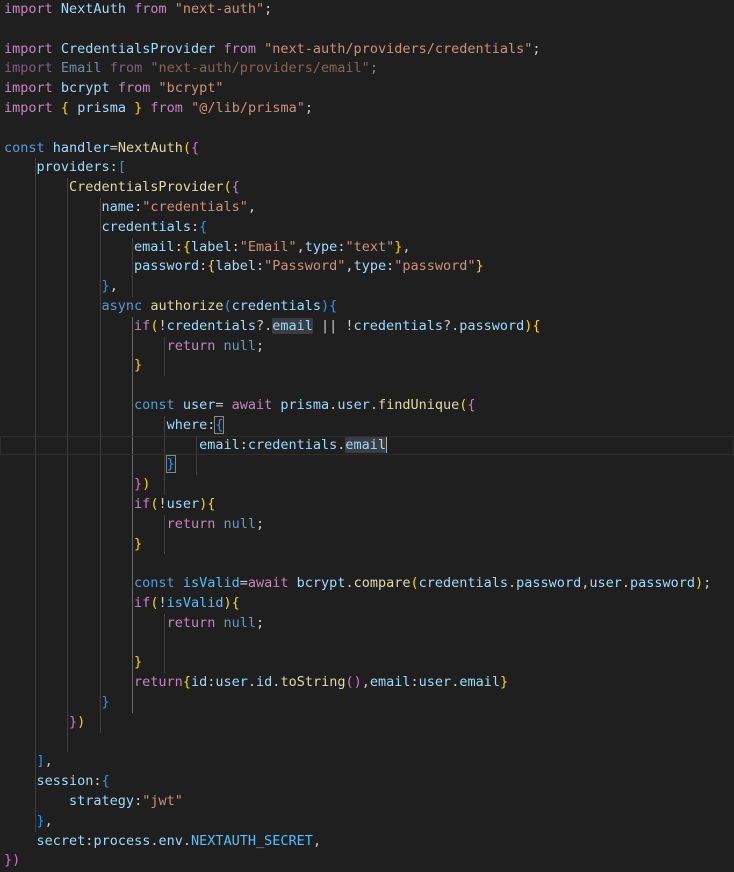 The image size is (734, 872). Describe the element at coordinates (28, 88) in the screenshot. I see `code-token: import` at that location.